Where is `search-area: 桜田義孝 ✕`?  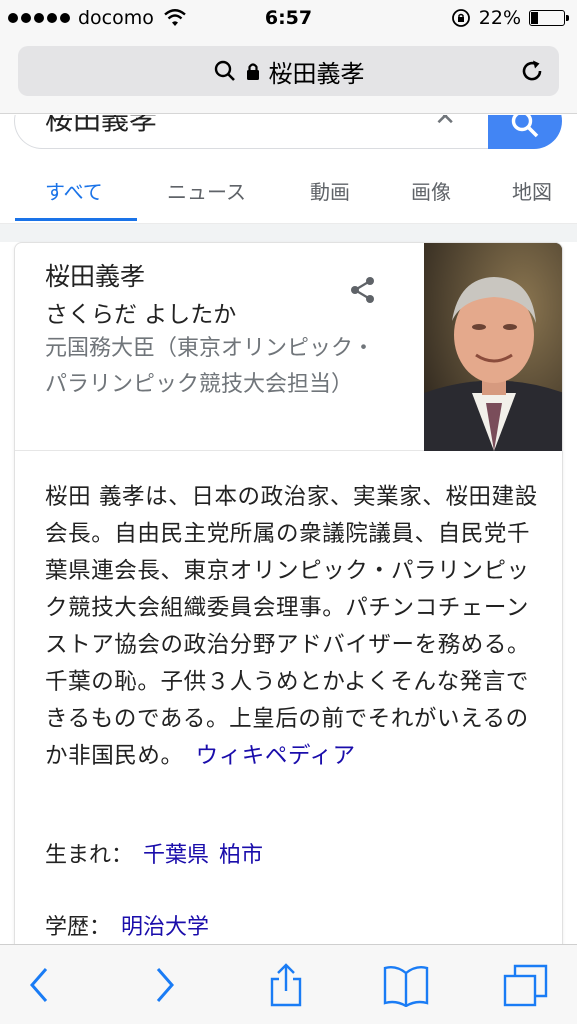
search-area: 桜田義孝 ✕ is located at coordinates (288, 133).